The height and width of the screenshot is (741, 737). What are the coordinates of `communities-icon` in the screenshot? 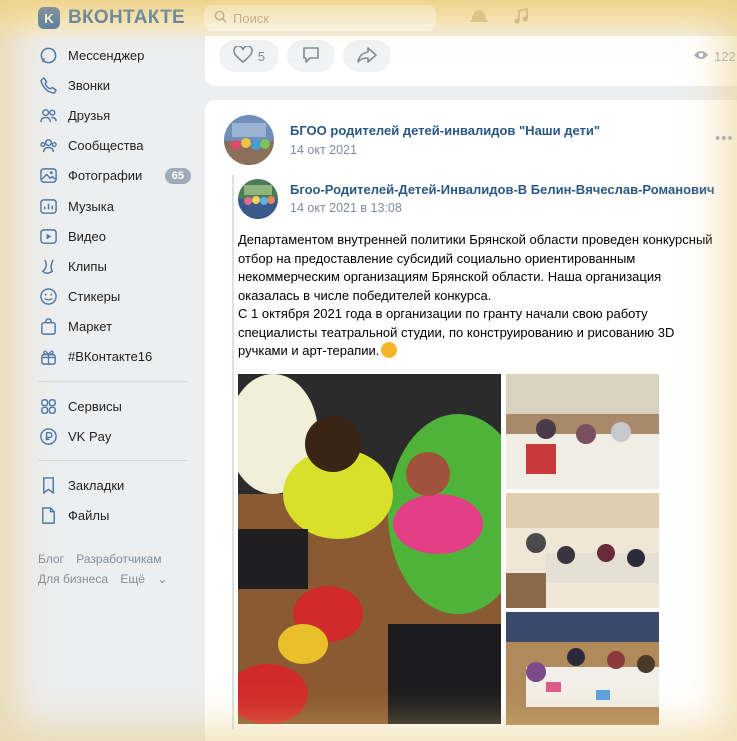 It's located at (48, 146).